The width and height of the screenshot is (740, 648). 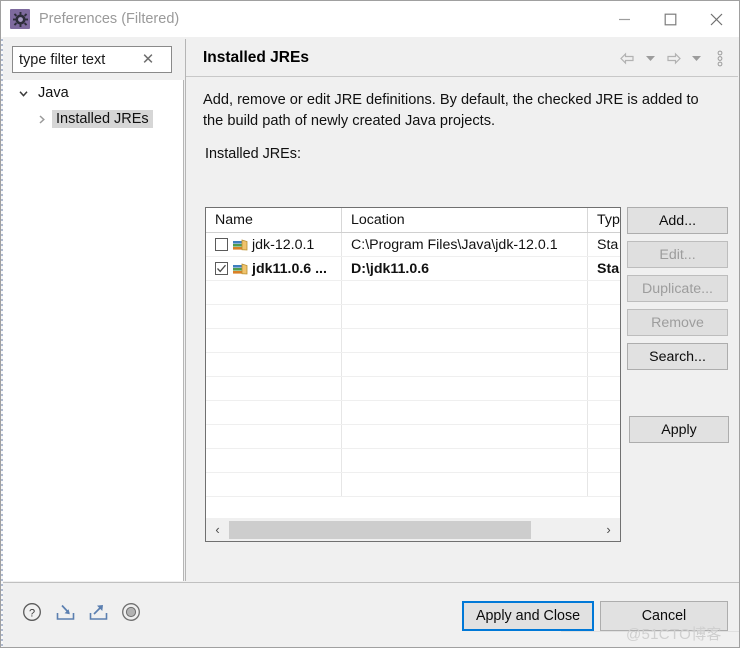 I want to click on cancel-button: Cancel, so click(x=664, y=616).